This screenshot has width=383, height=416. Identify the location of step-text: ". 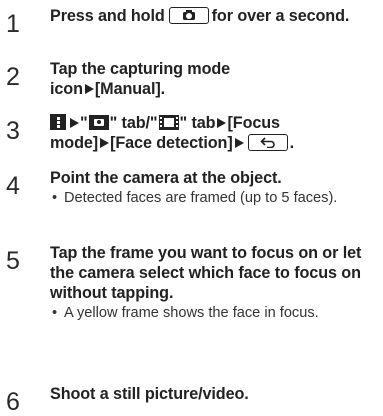
(84, 123).